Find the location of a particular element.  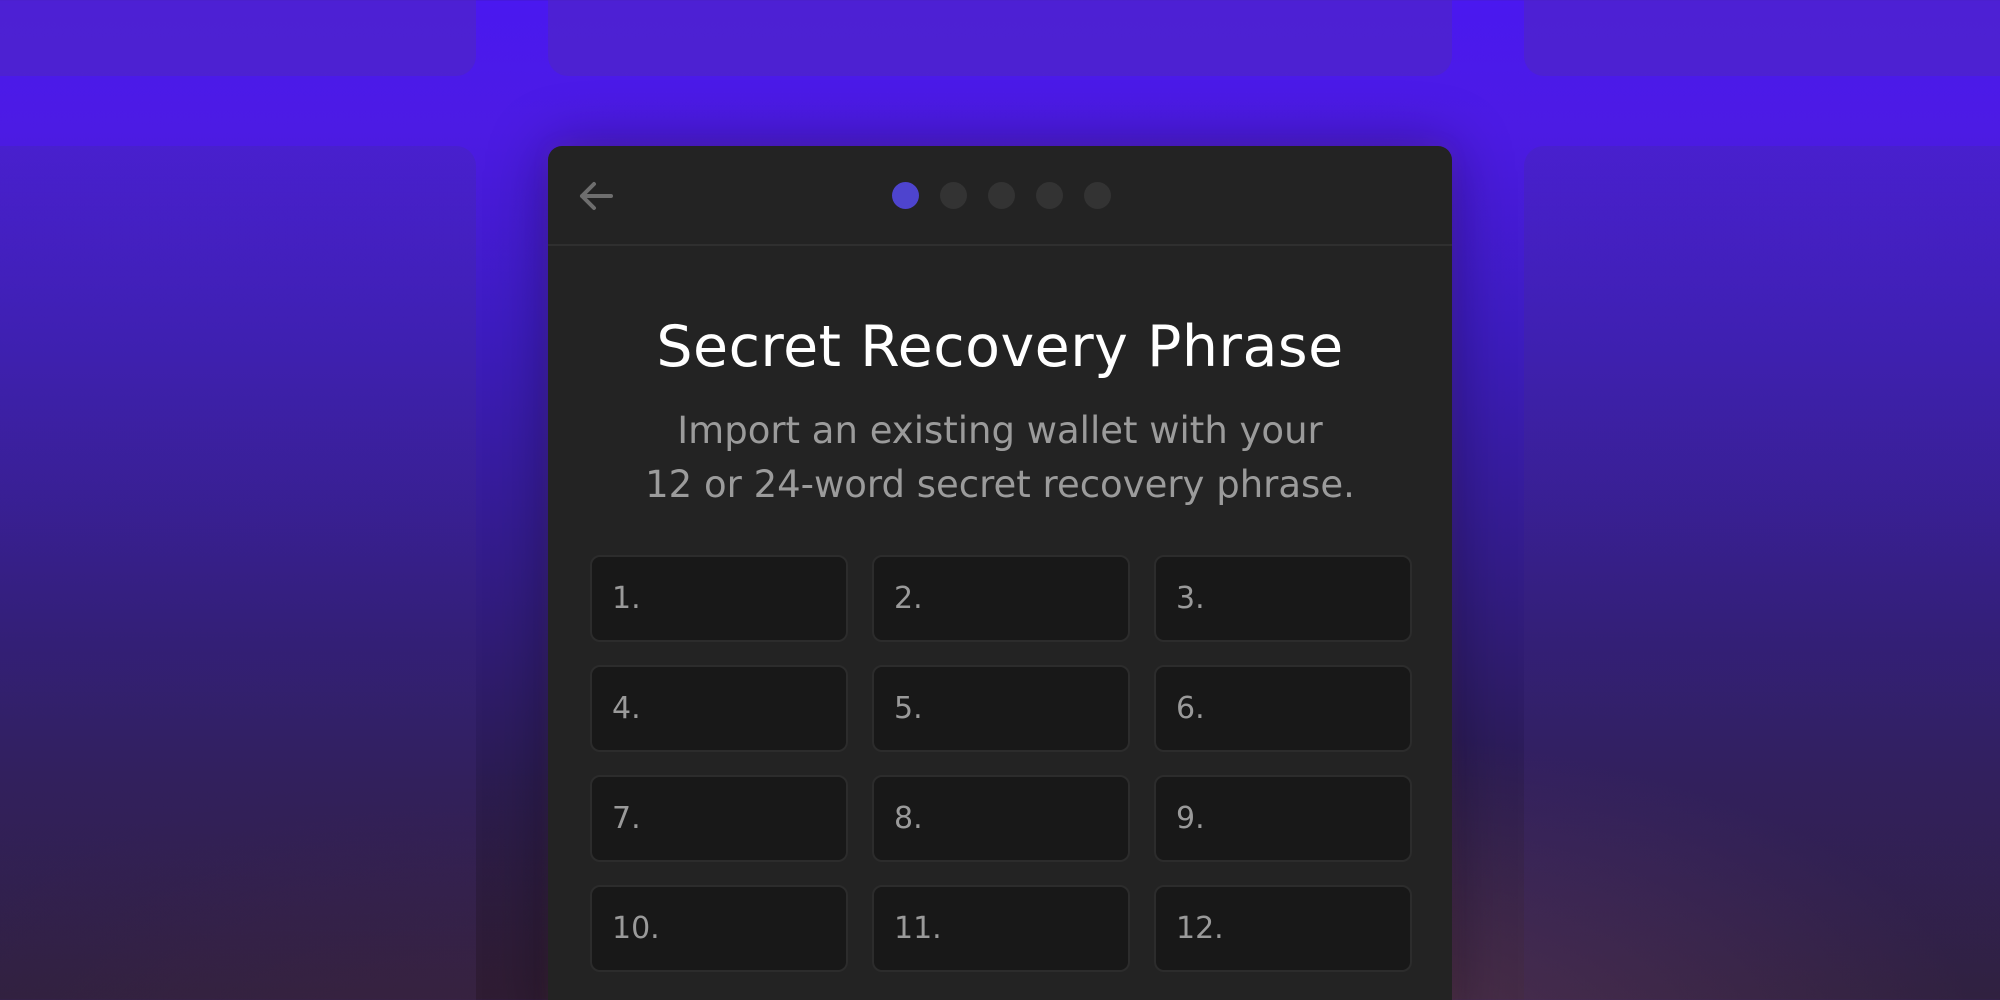

word-index-label: 8. is located at coordinates (908, 818).